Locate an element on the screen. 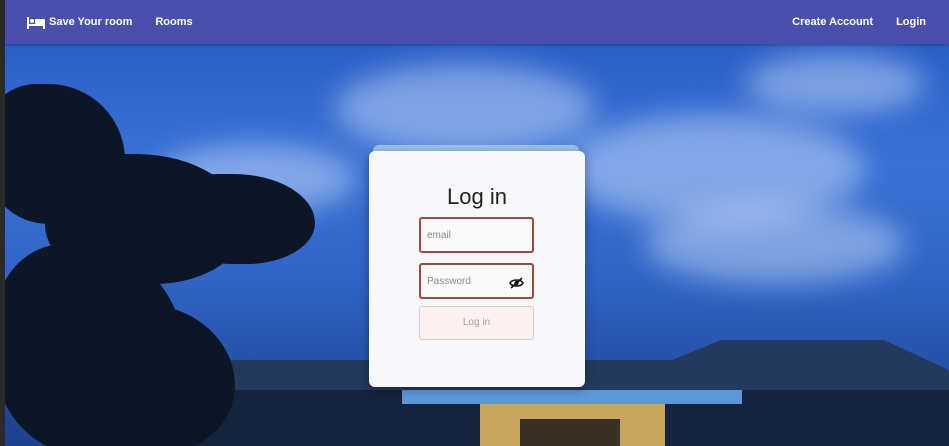 The width and height of the screenshot is (949, 446). nav-right-group: Create Account Login is located at coordinates (859, 22).